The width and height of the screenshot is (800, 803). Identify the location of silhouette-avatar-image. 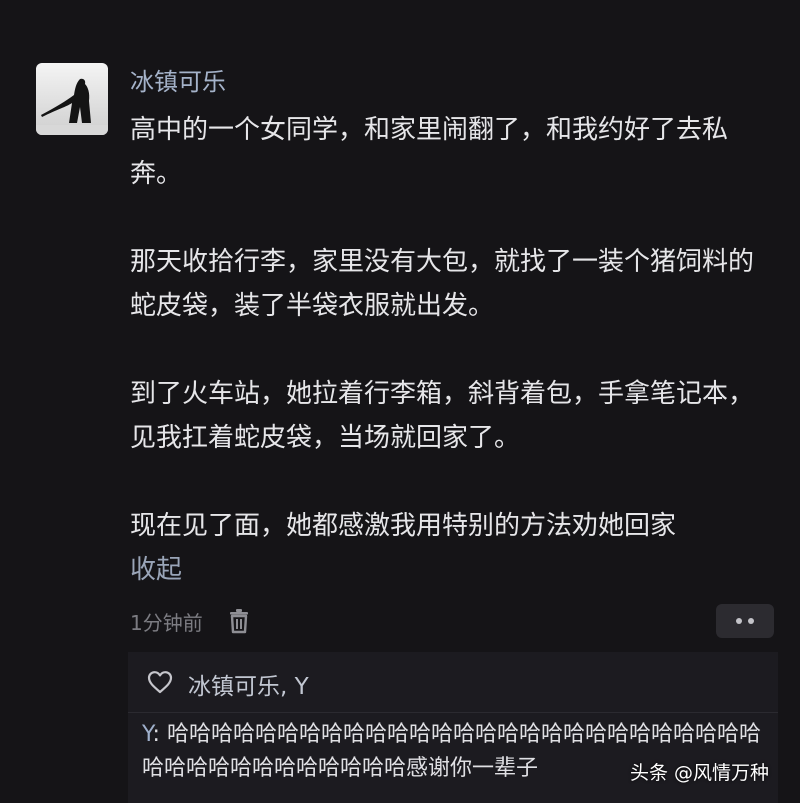
(72, 99).